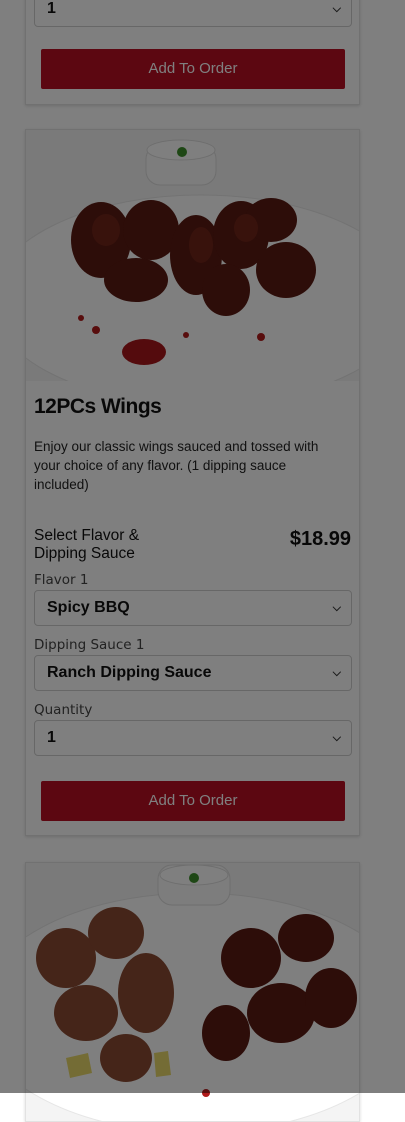 The image size is (405, 1122). What do you see at coordinates (320, 539) in the screenshot?
I see `item-price: $18.99` at bounding box center [320, 539].